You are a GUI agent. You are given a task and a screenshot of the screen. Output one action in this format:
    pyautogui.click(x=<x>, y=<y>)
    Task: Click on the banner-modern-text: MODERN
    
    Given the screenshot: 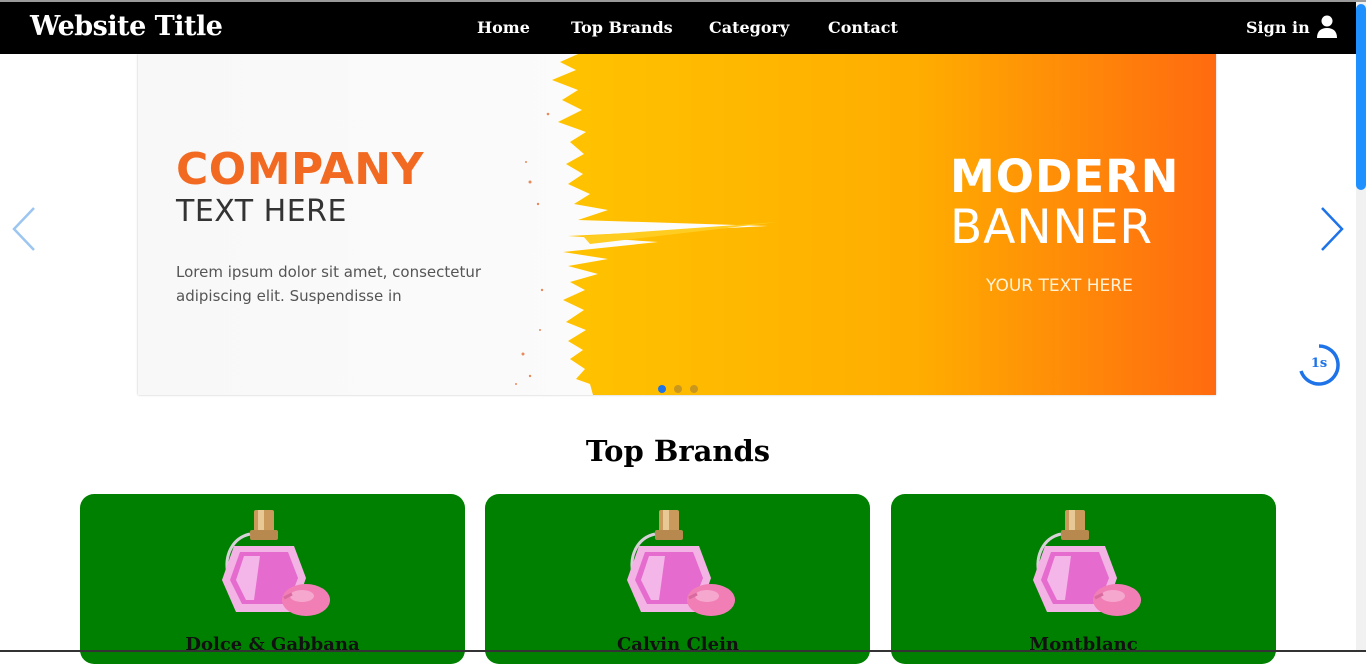 What is the action you would take?
    pyautogui.click(x=1065, y=176)
    